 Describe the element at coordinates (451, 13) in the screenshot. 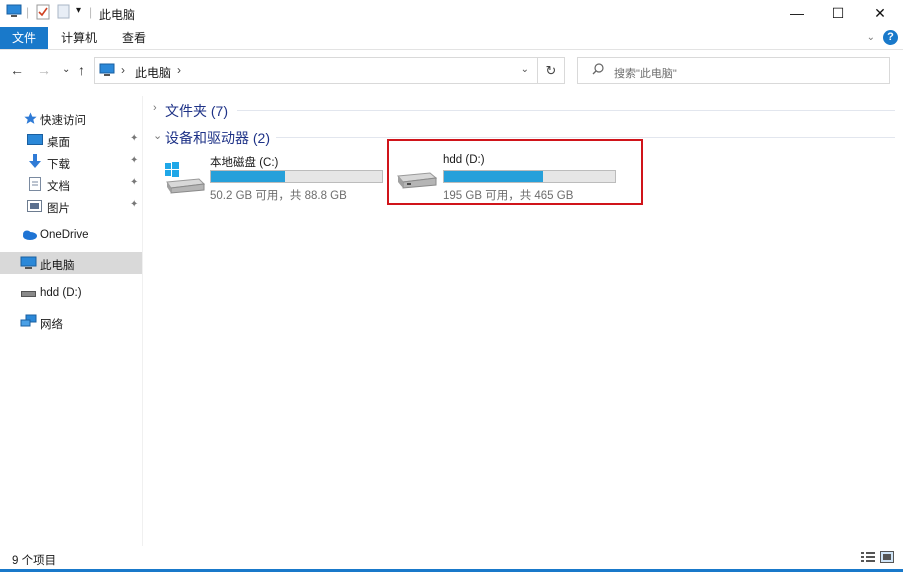

I see `title-bar: | ▾ | 此电脑 — ☐ ✕` at that location.